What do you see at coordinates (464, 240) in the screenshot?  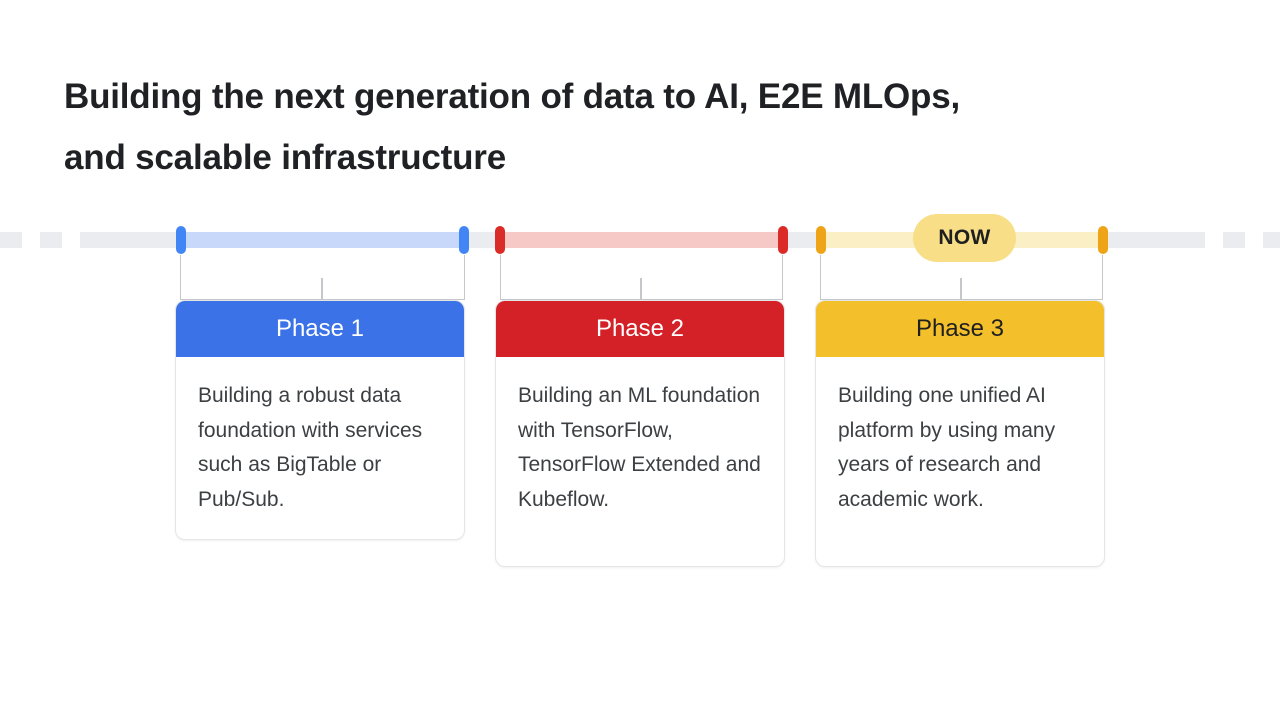 I see `timeline-marker-phase-1-end` at bounding box center [464, 240].